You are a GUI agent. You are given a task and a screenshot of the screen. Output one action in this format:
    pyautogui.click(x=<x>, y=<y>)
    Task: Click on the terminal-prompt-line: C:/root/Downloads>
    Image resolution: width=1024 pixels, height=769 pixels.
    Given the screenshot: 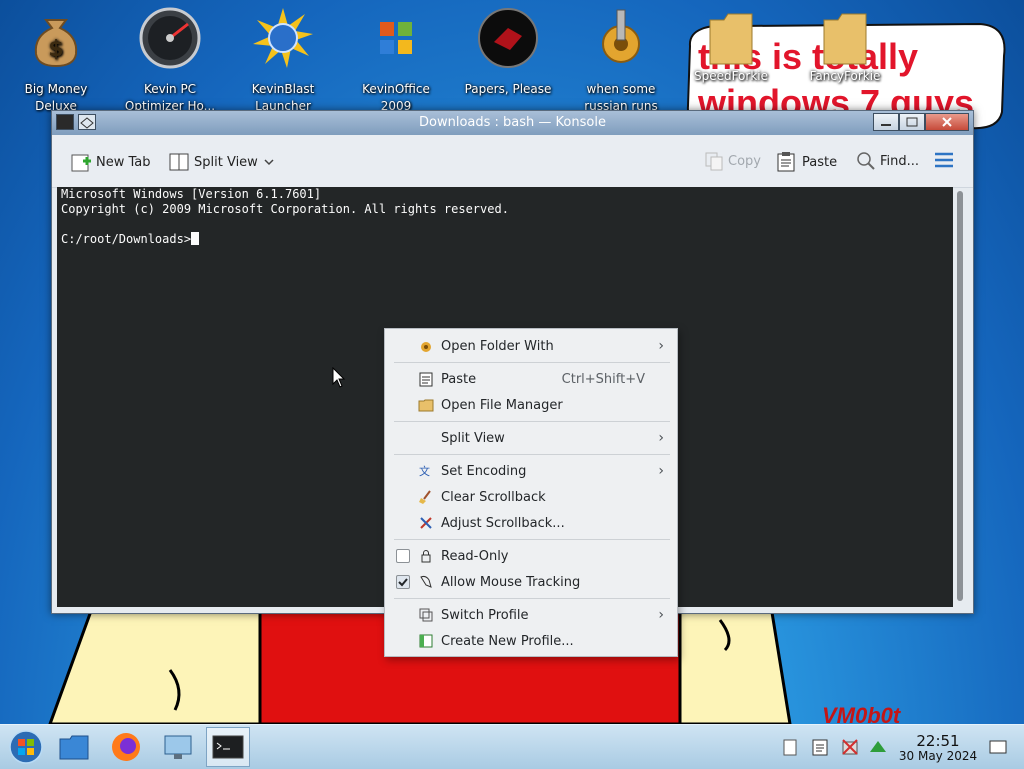 What is the action you would take?
    pyautogui.click(x=505, y=239)
    